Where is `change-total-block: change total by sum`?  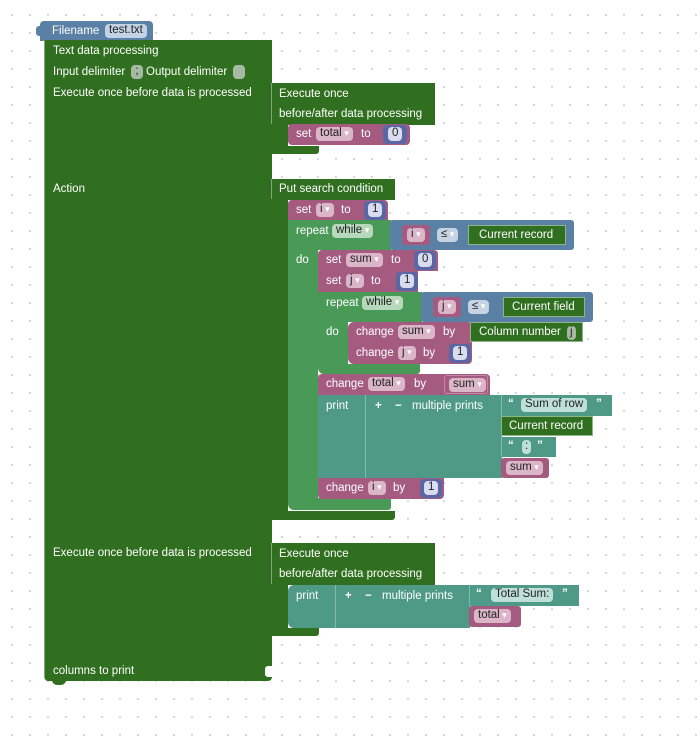 change-total-block: change total by sum is located at coordinates (404, 384).